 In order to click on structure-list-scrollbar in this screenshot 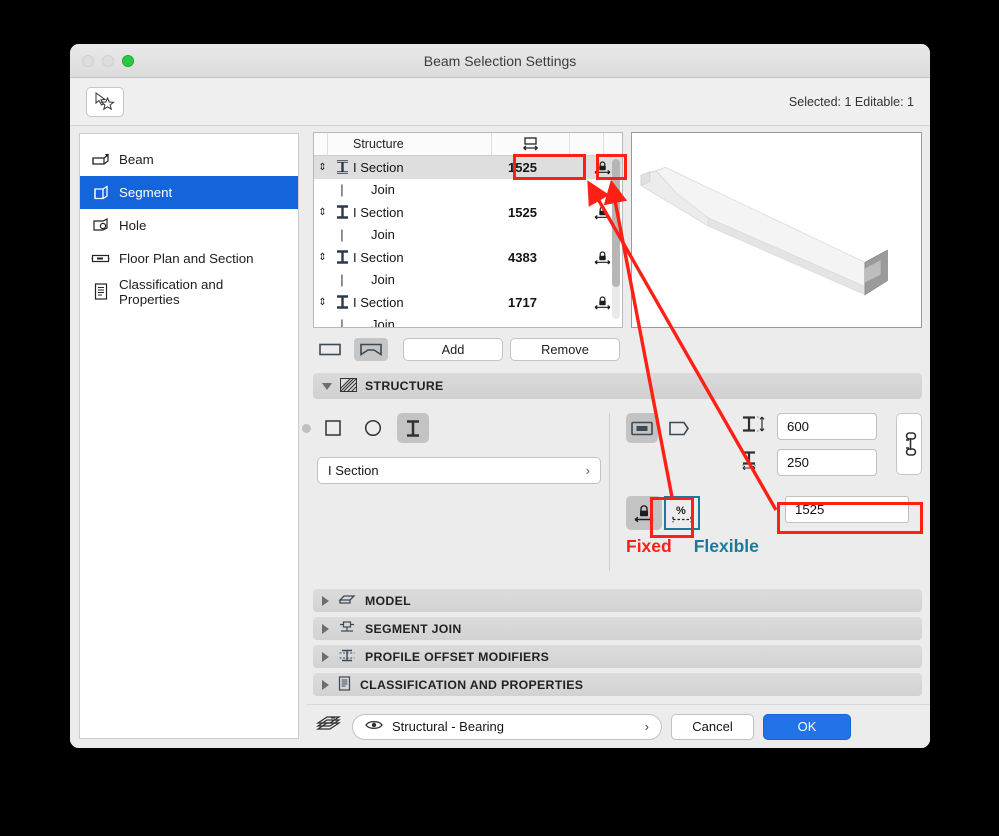, I will do `click(616, 239)`.